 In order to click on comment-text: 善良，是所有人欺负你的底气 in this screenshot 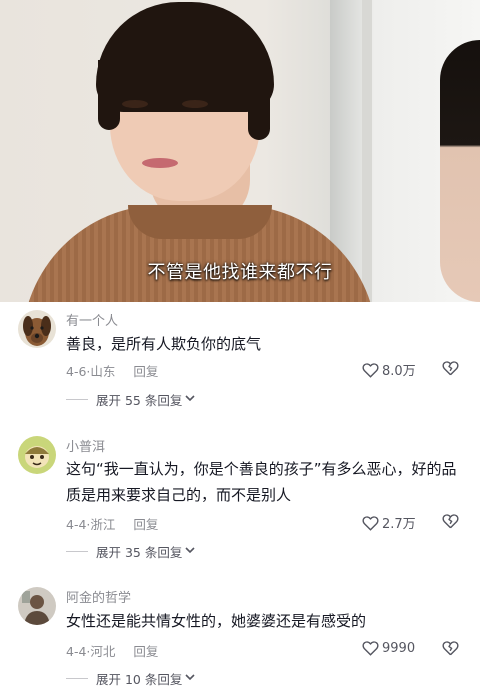, I will do `click(164, 344)`.